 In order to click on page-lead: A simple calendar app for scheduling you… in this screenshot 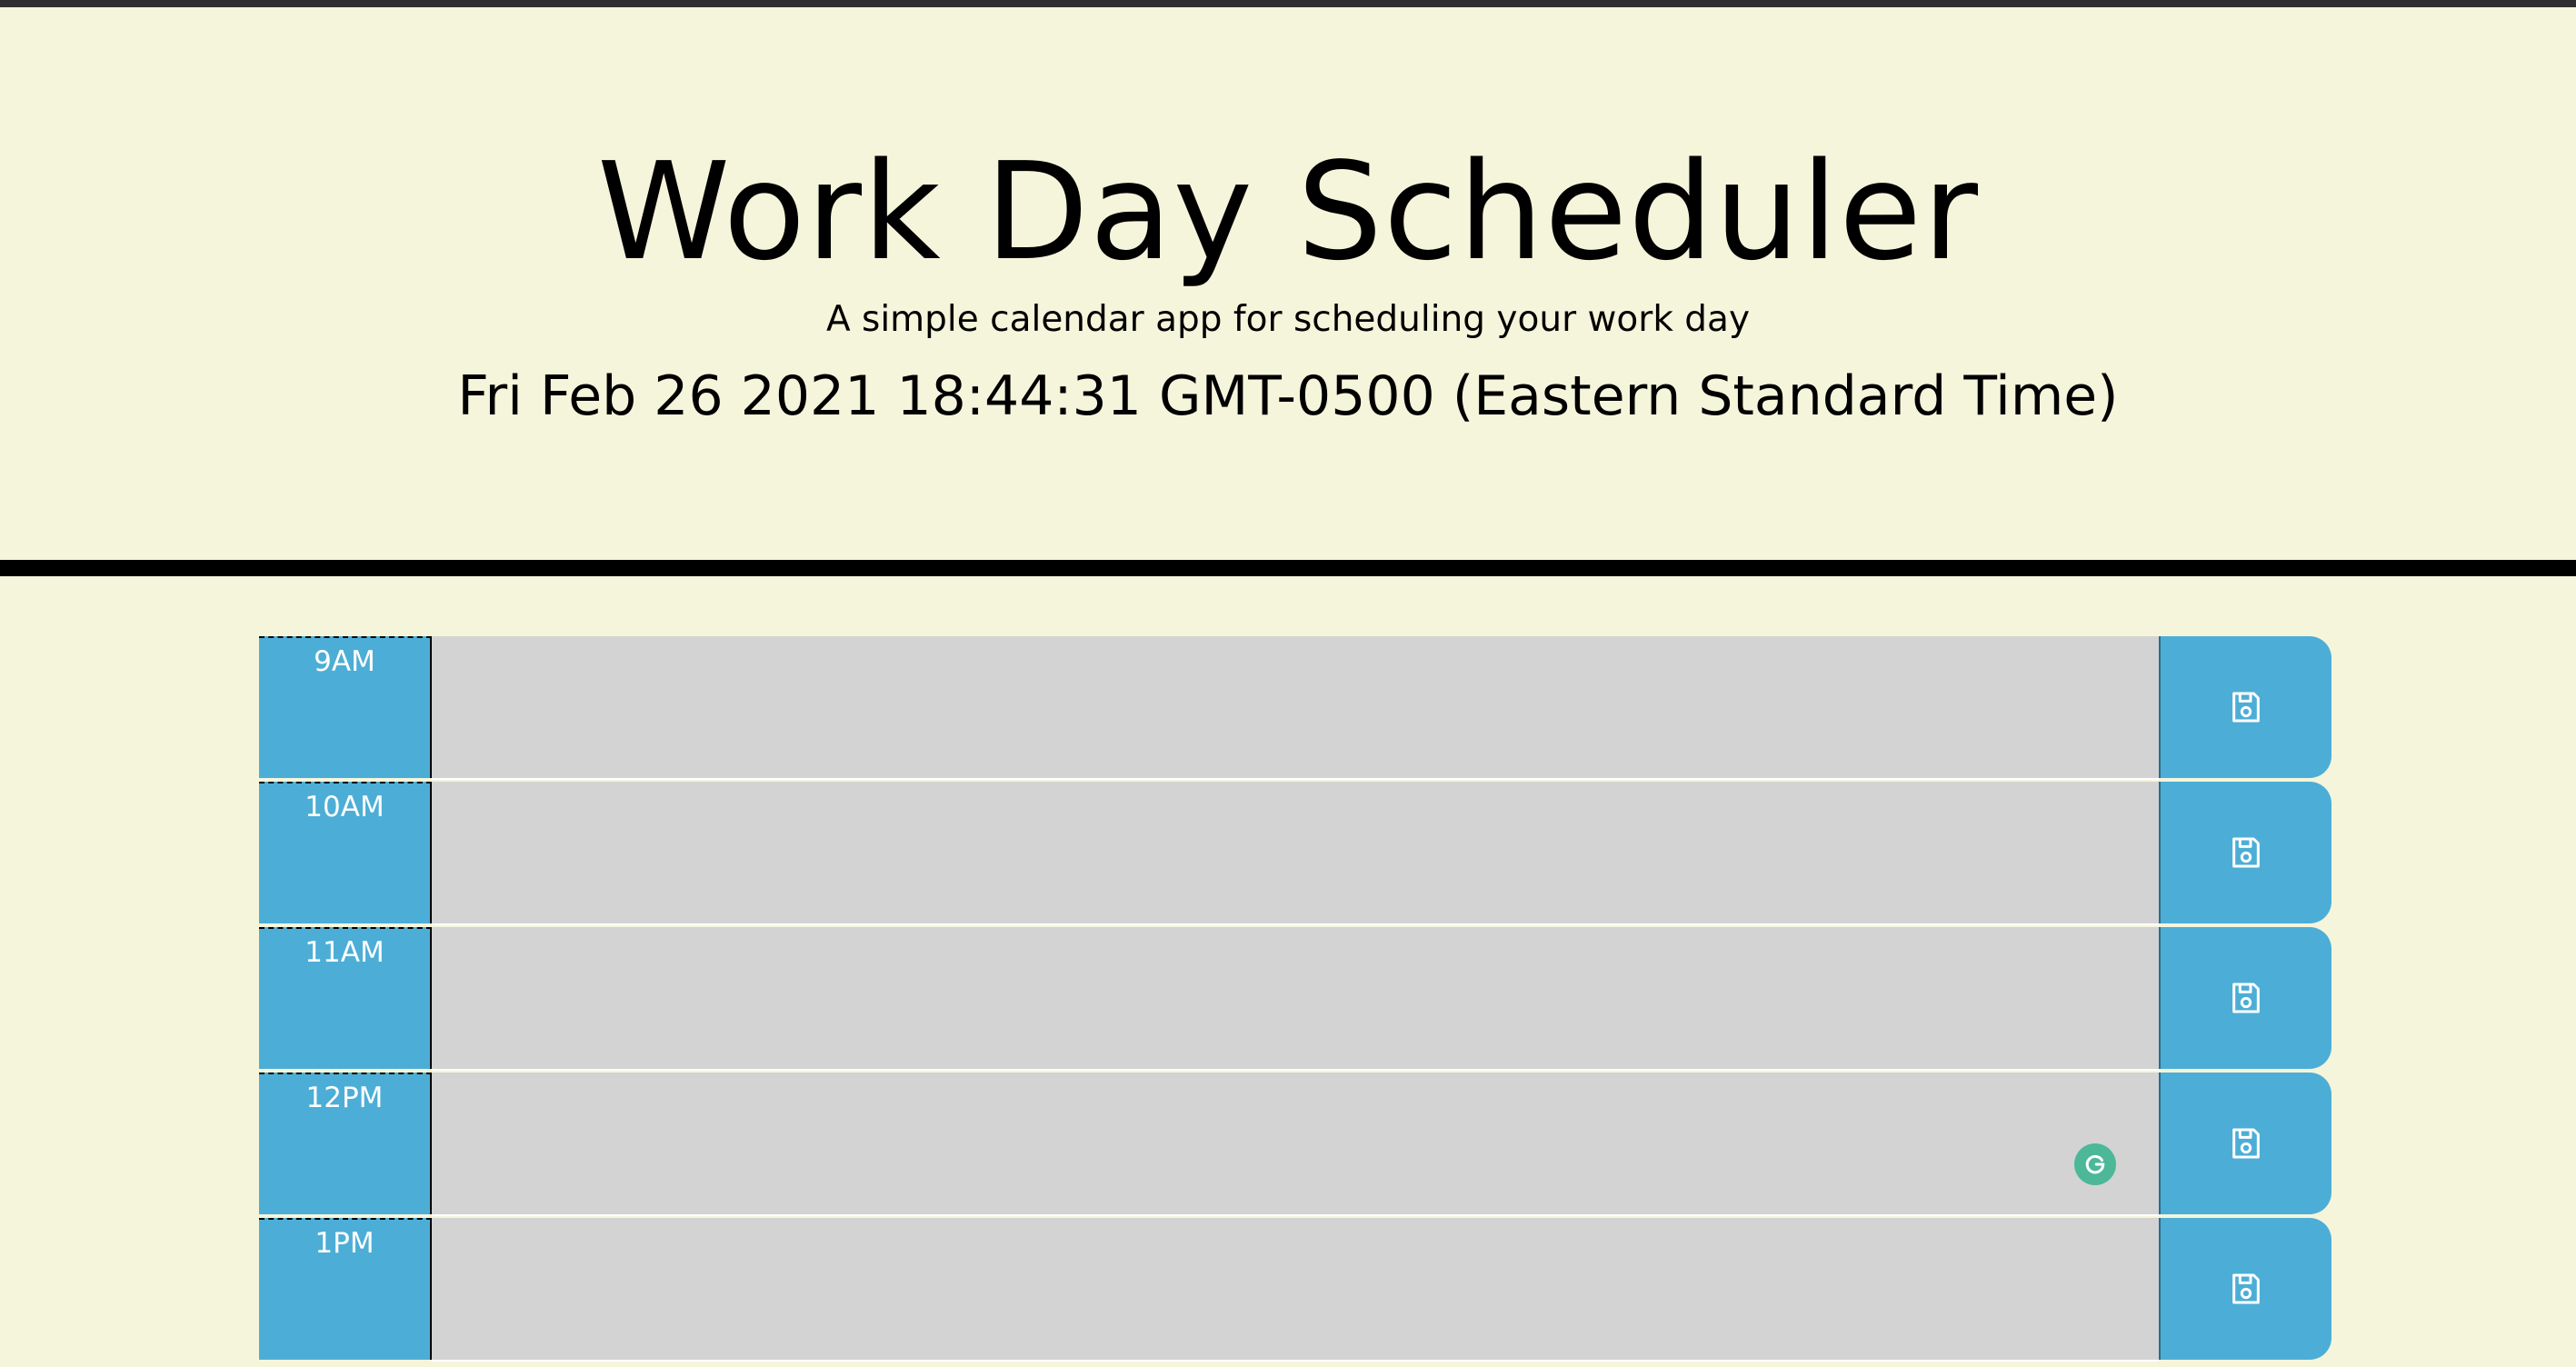, I will do `click(1288, 319)`.